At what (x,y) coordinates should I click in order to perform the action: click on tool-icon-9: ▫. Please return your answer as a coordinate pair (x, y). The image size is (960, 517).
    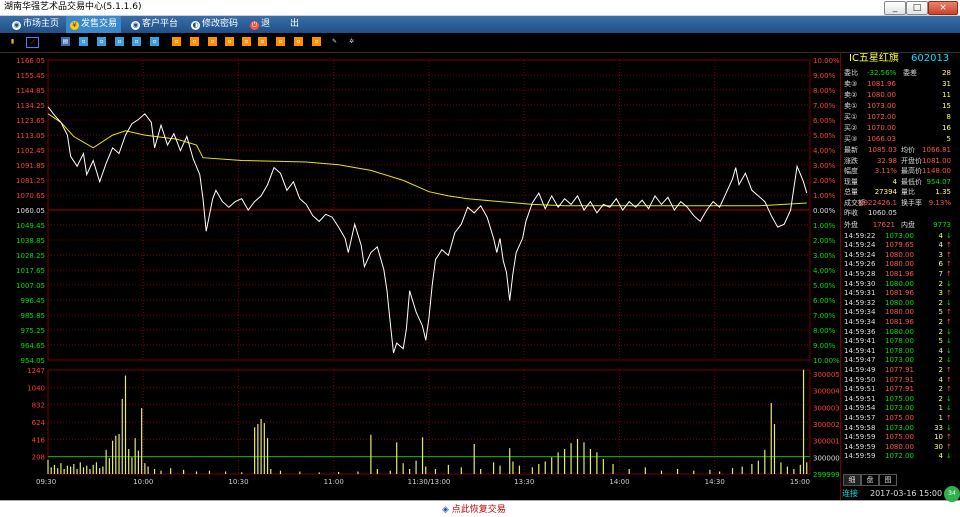
    Looking at the image, I should click on (229, 41).